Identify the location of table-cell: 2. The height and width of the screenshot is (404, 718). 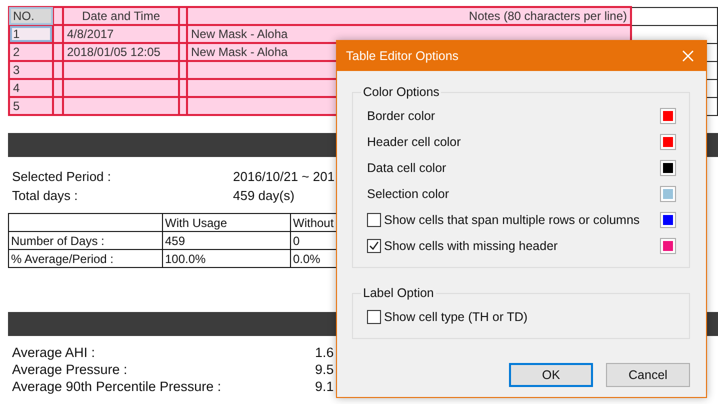
(31, 52).